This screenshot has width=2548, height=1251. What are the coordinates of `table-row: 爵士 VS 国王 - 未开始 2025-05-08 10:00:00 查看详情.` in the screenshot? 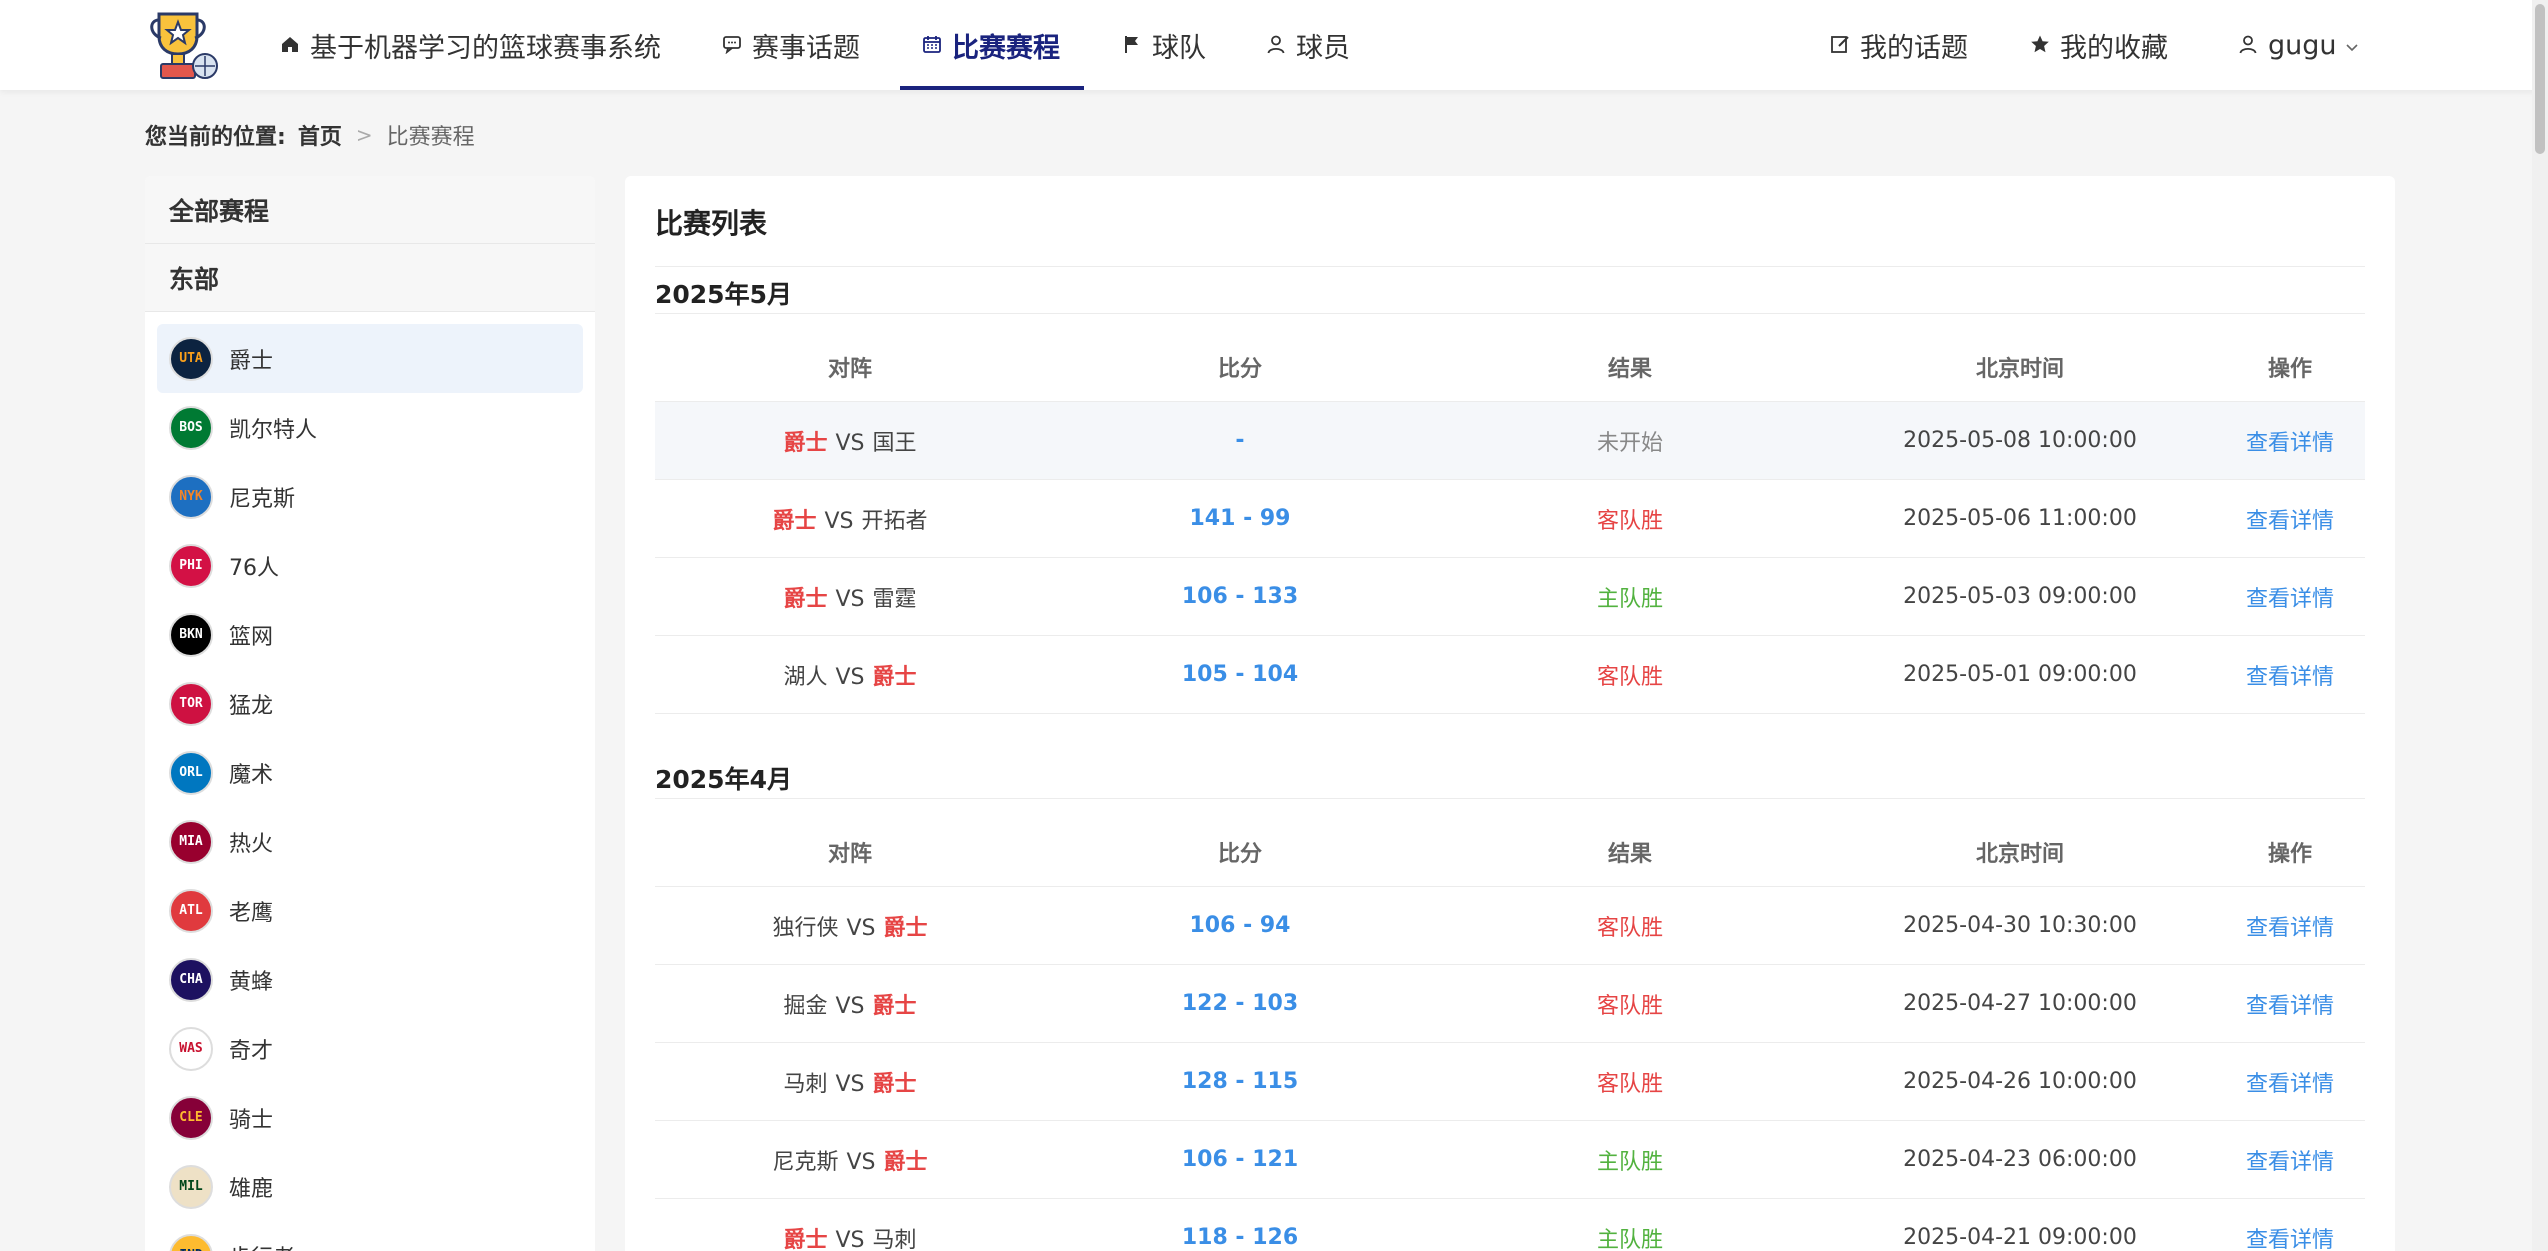 It's located at (1510, 441).